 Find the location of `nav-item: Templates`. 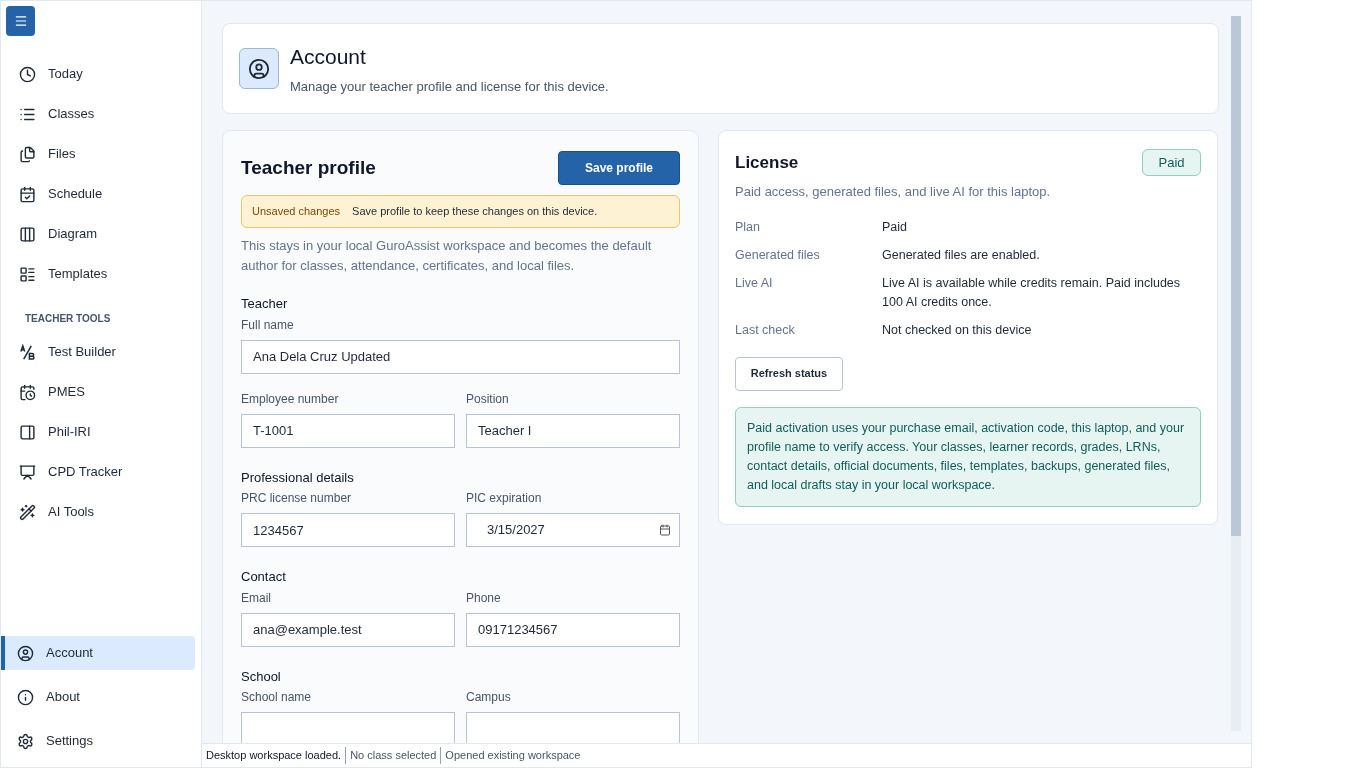

nav-item: Templates is located at coordinates (101, 274).